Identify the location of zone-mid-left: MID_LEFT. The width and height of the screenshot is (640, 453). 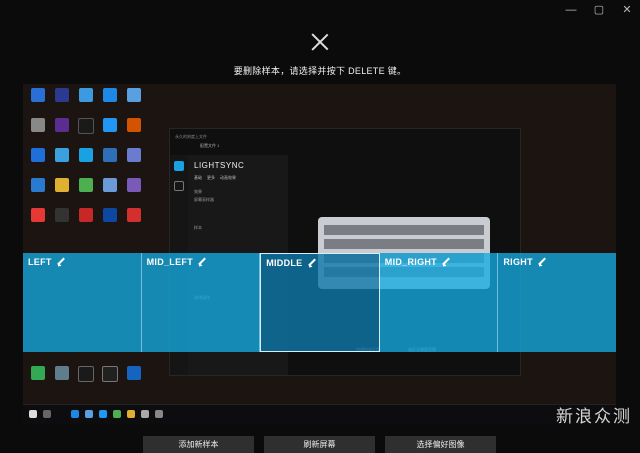
(201, 302).